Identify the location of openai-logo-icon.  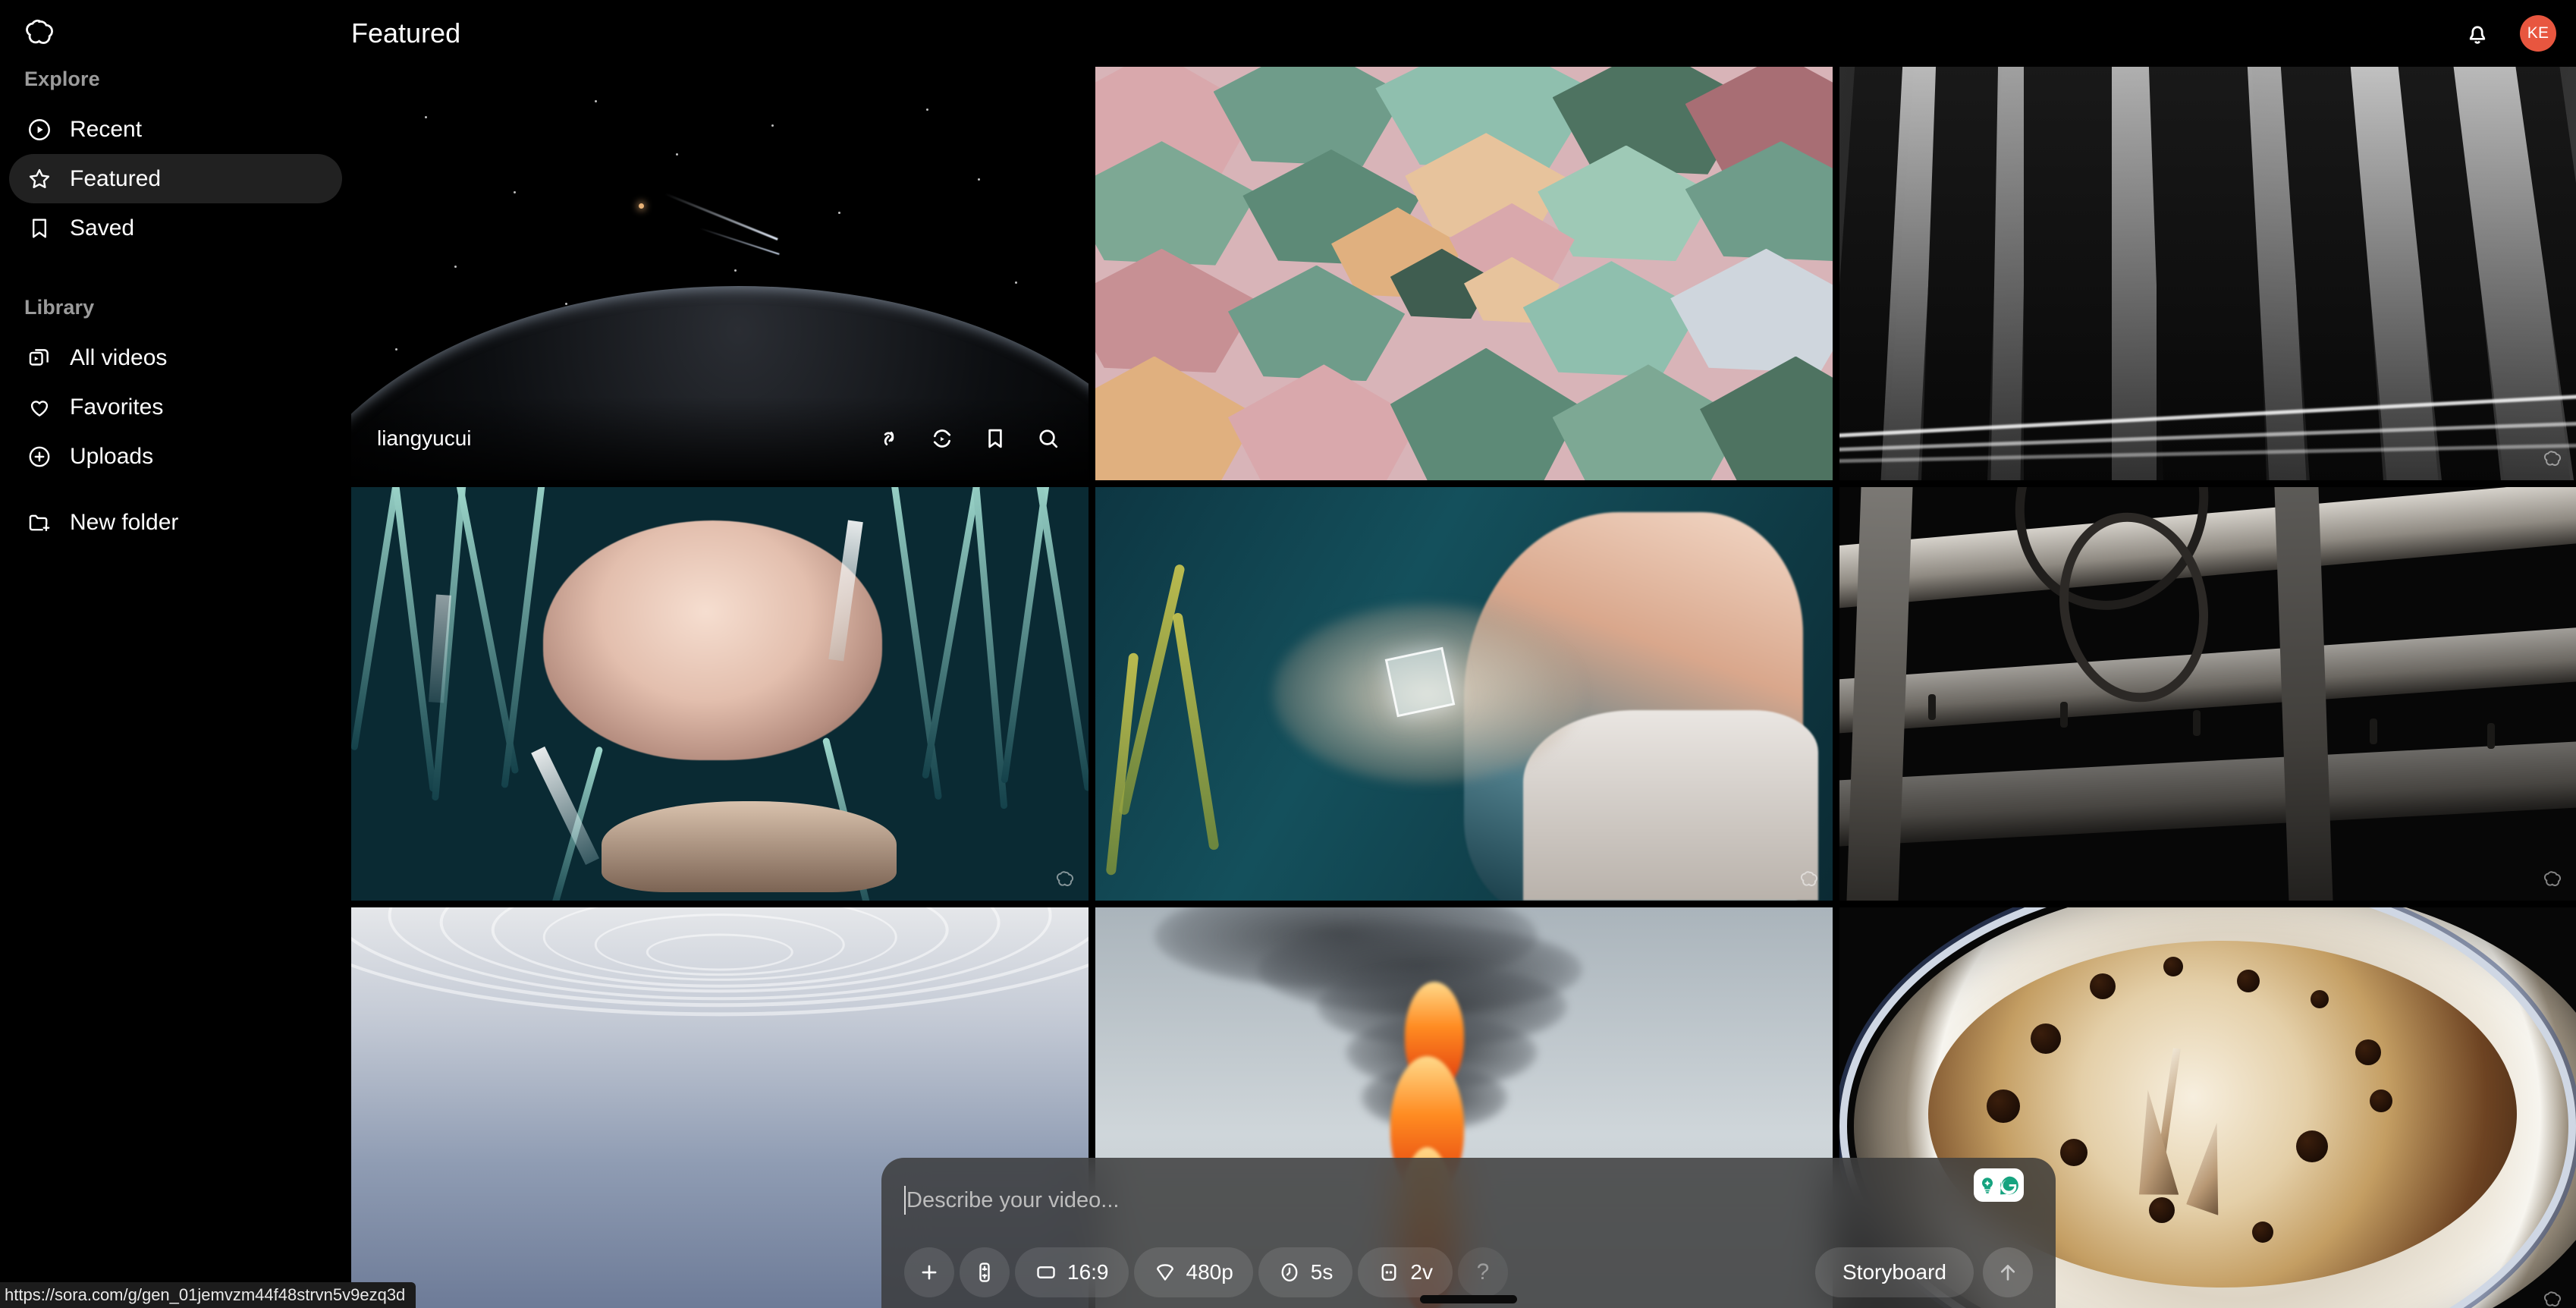
(39, 33).